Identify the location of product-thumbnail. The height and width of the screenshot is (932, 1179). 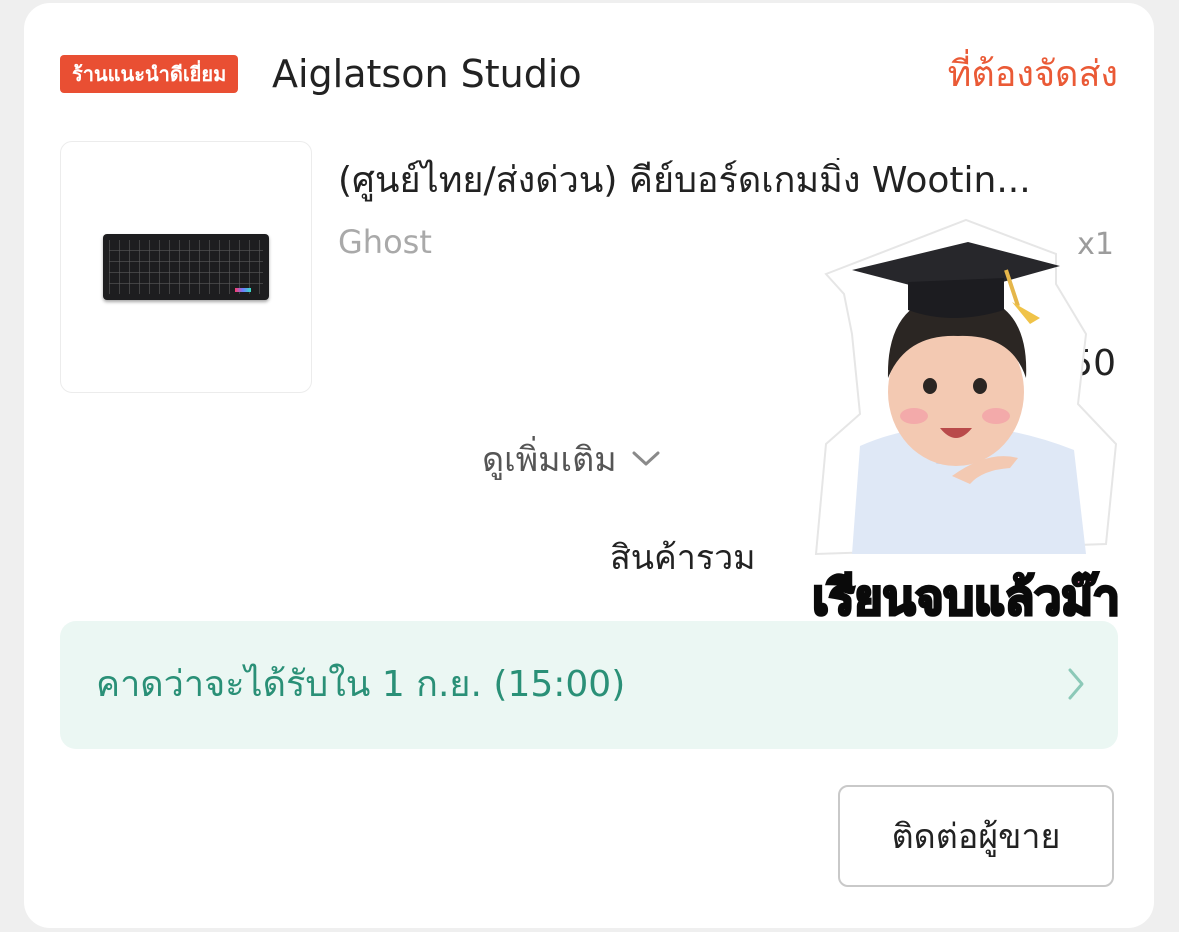
(186, 267).